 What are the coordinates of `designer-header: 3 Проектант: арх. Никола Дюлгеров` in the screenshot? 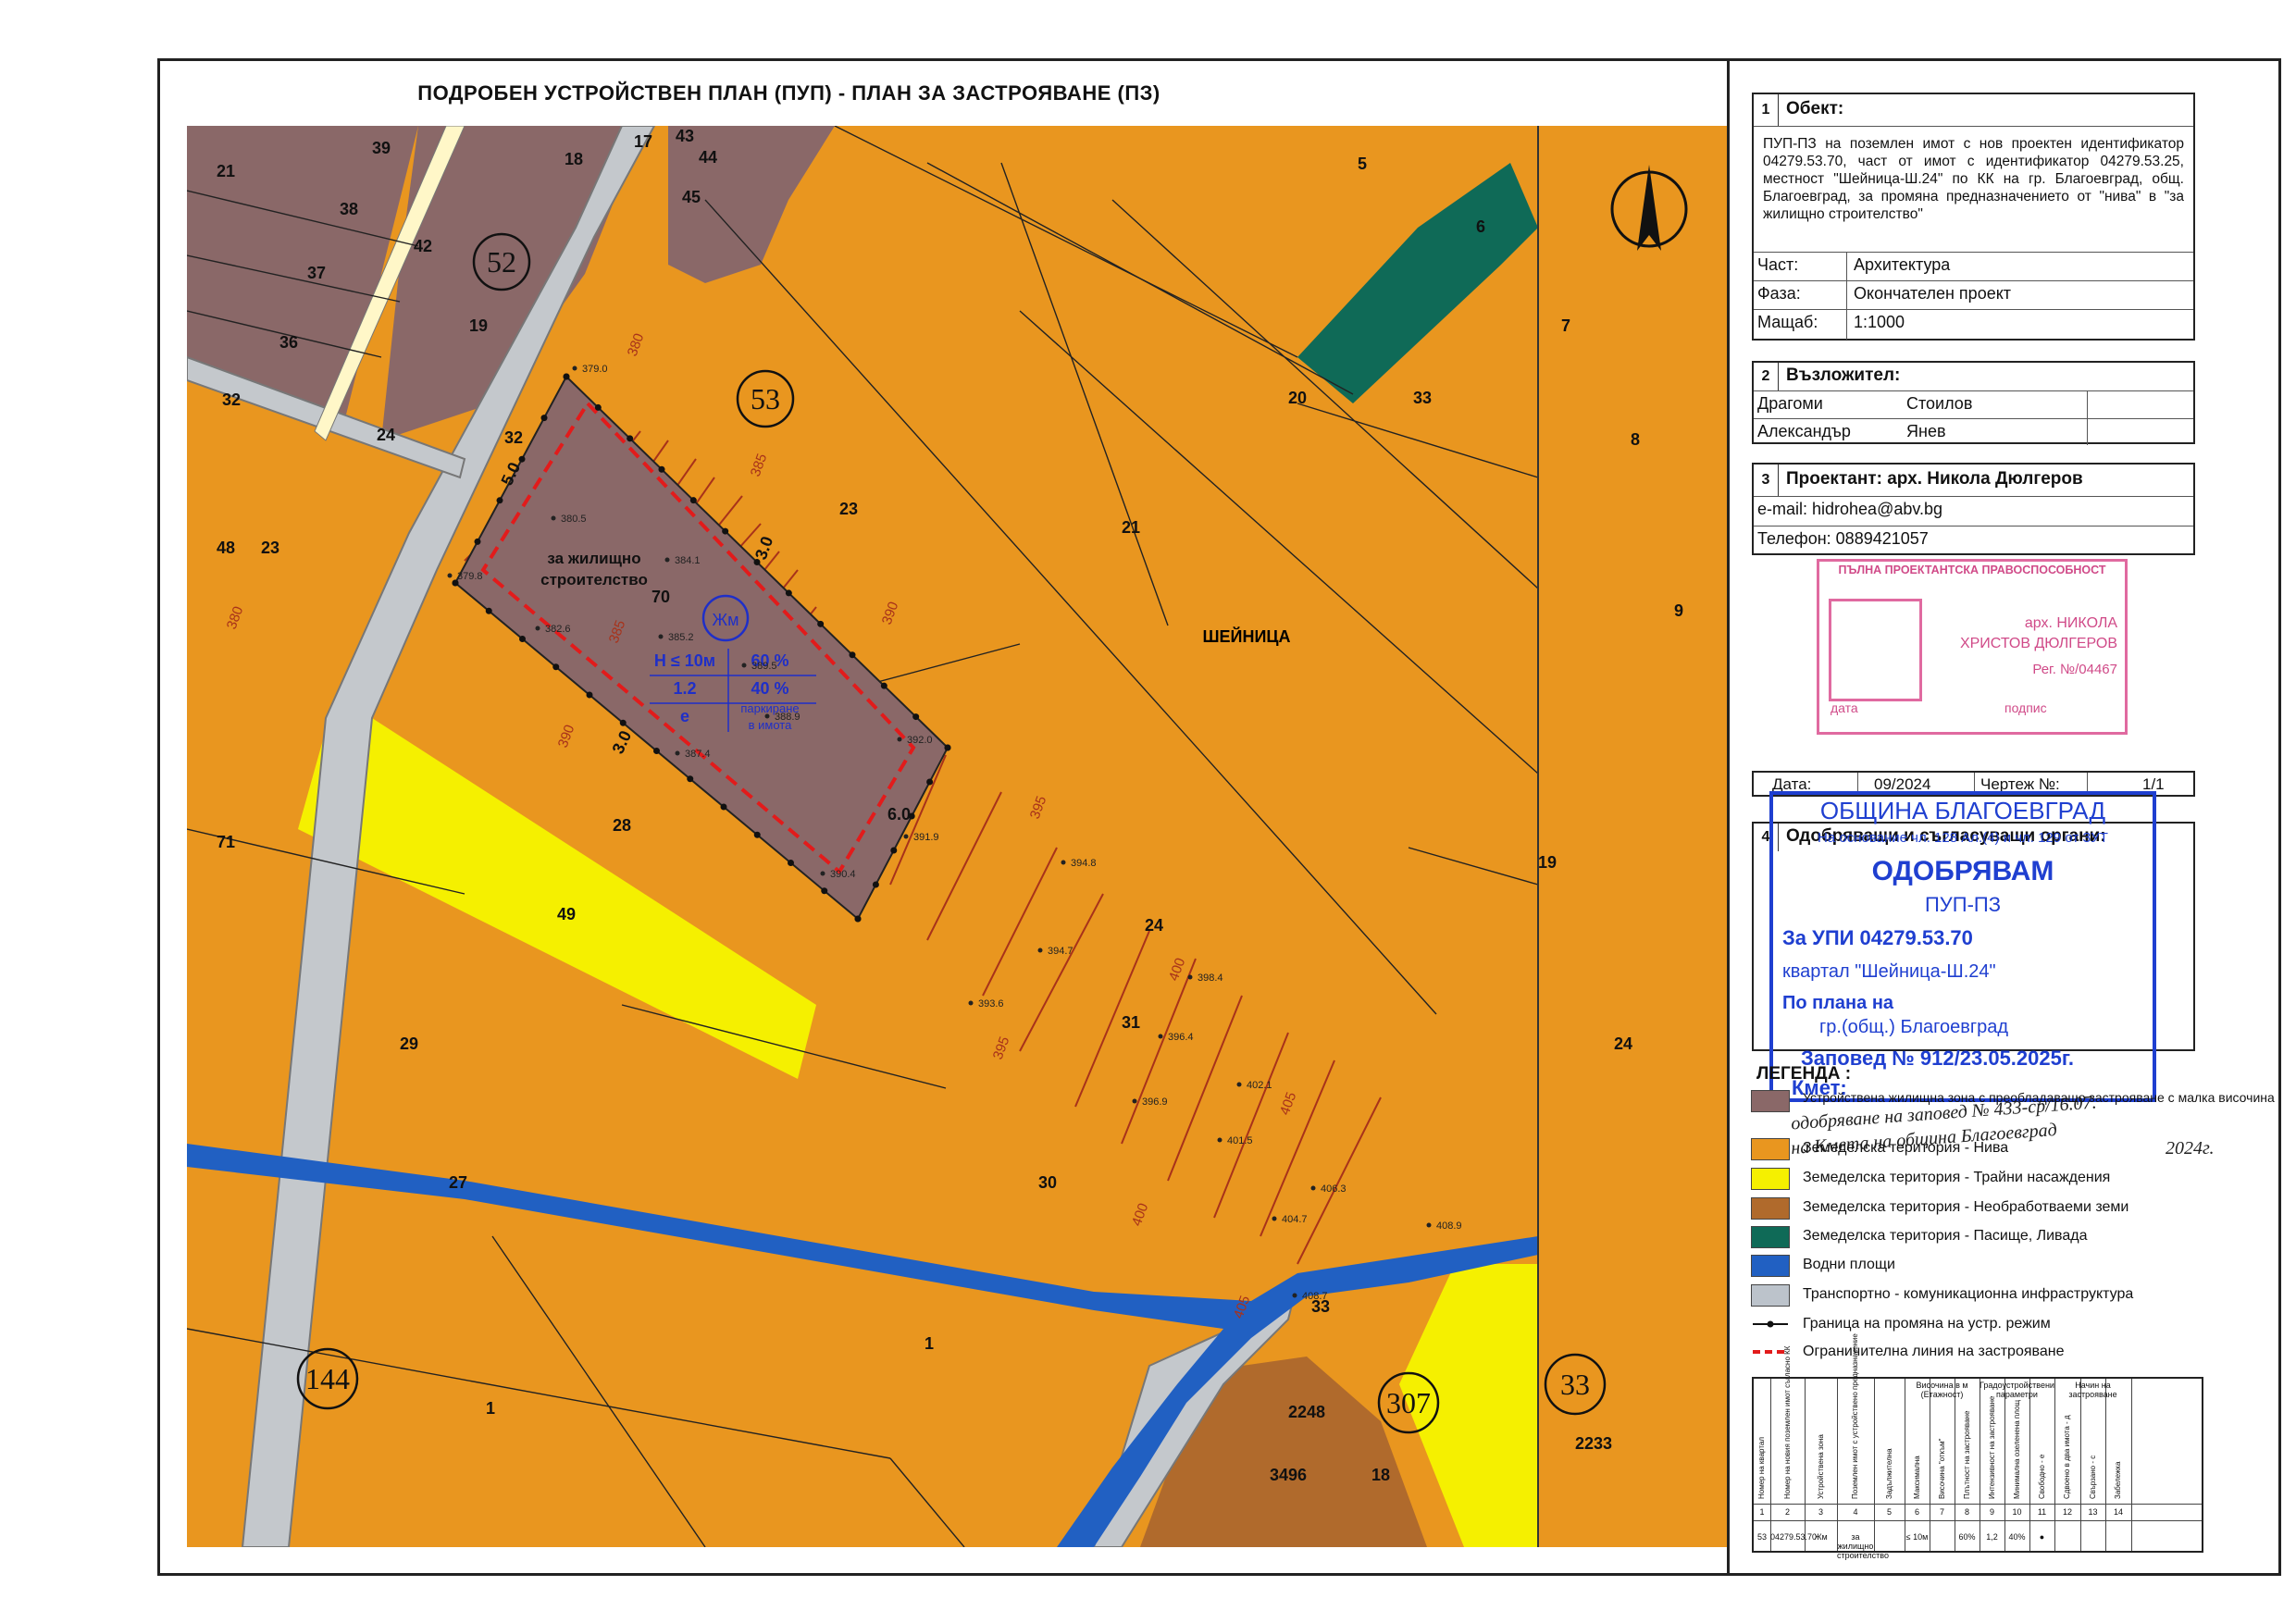 It's located at (1974, 481).